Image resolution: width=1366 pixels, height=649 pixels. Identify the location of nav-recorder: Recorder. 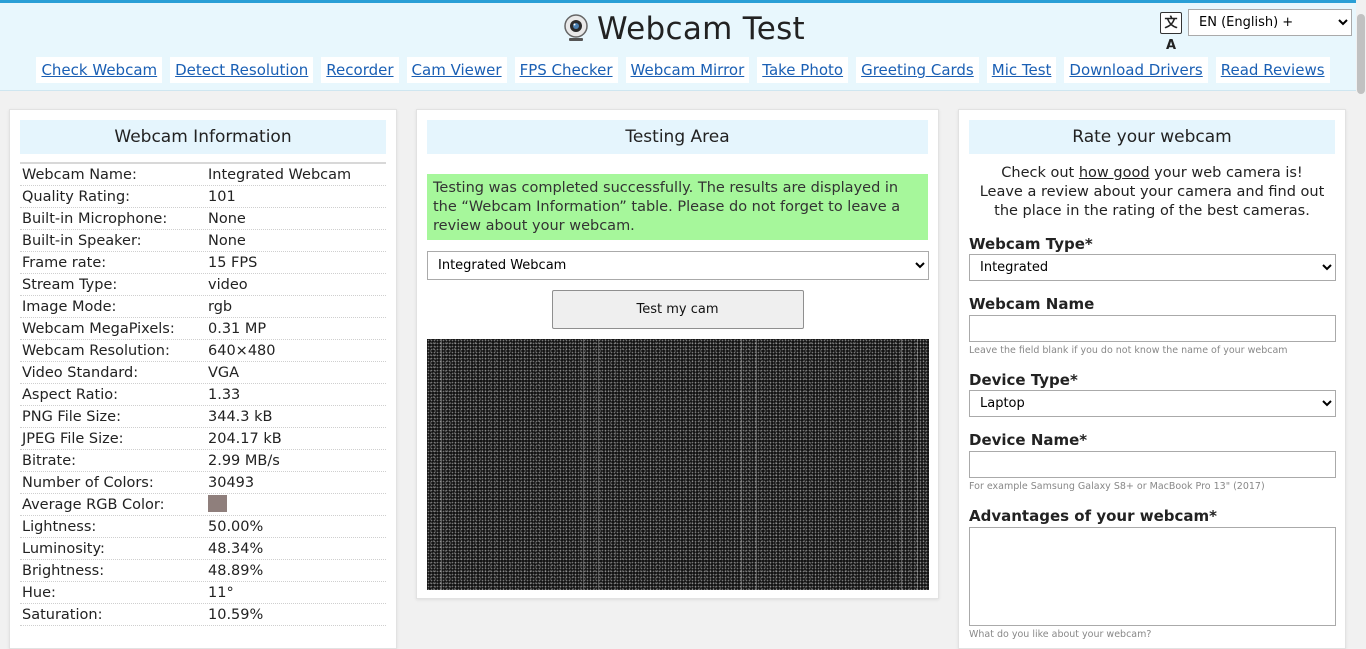
(360, 70).